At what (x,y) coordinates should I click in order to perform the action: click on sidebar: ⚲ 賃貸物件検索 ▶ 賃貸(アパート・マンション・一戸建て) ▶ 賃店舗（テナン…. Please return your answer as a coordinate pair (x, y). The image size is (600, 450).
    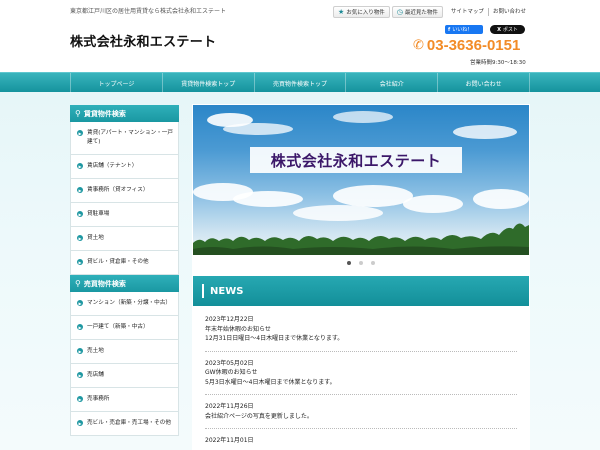
    Looking at the image, I should click on (124, 270).